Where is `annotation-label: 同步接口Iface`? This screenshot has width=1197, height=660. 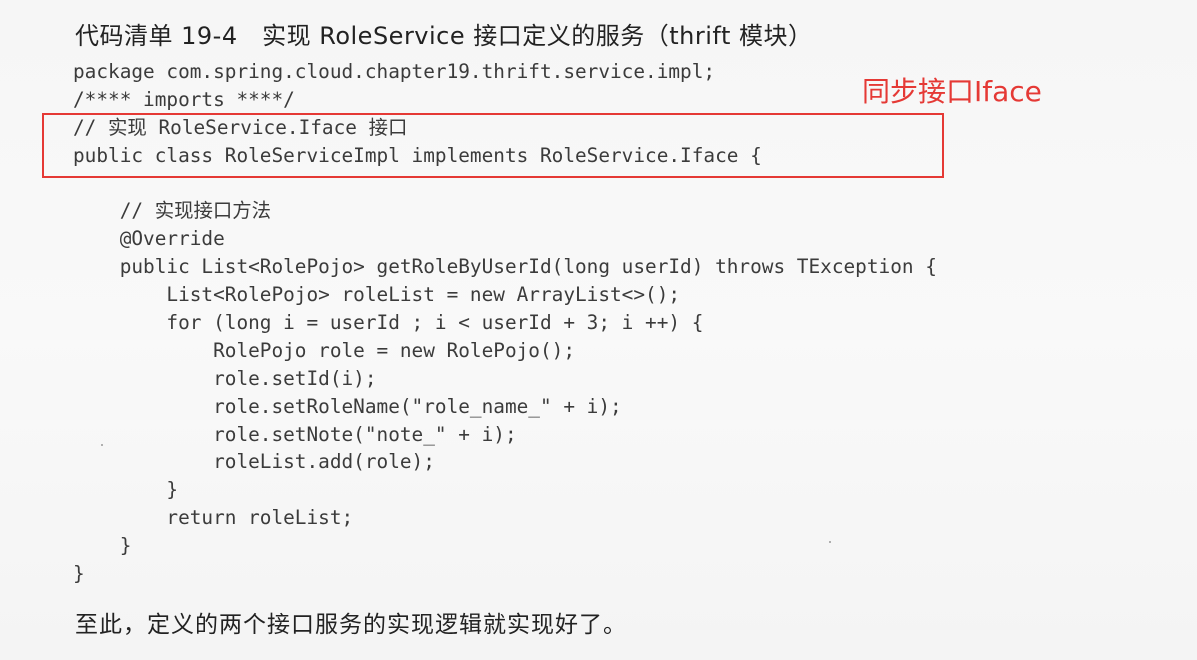 annotation-label: 同步接口Iface is located at coordinates (952, 91).